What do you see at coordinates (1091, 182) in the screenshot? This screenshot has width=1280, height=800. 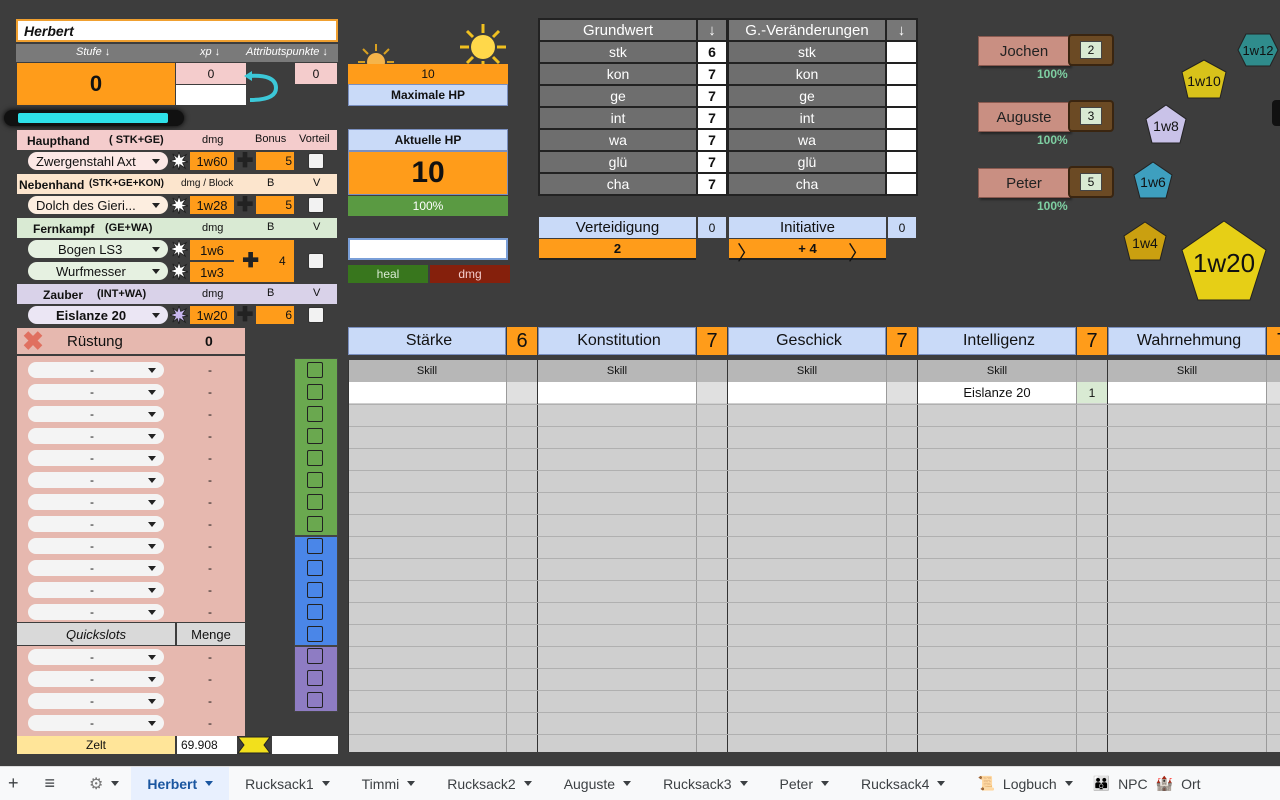 I see `treasure-chest-icon: 5` at bounding box center [1091, 182].